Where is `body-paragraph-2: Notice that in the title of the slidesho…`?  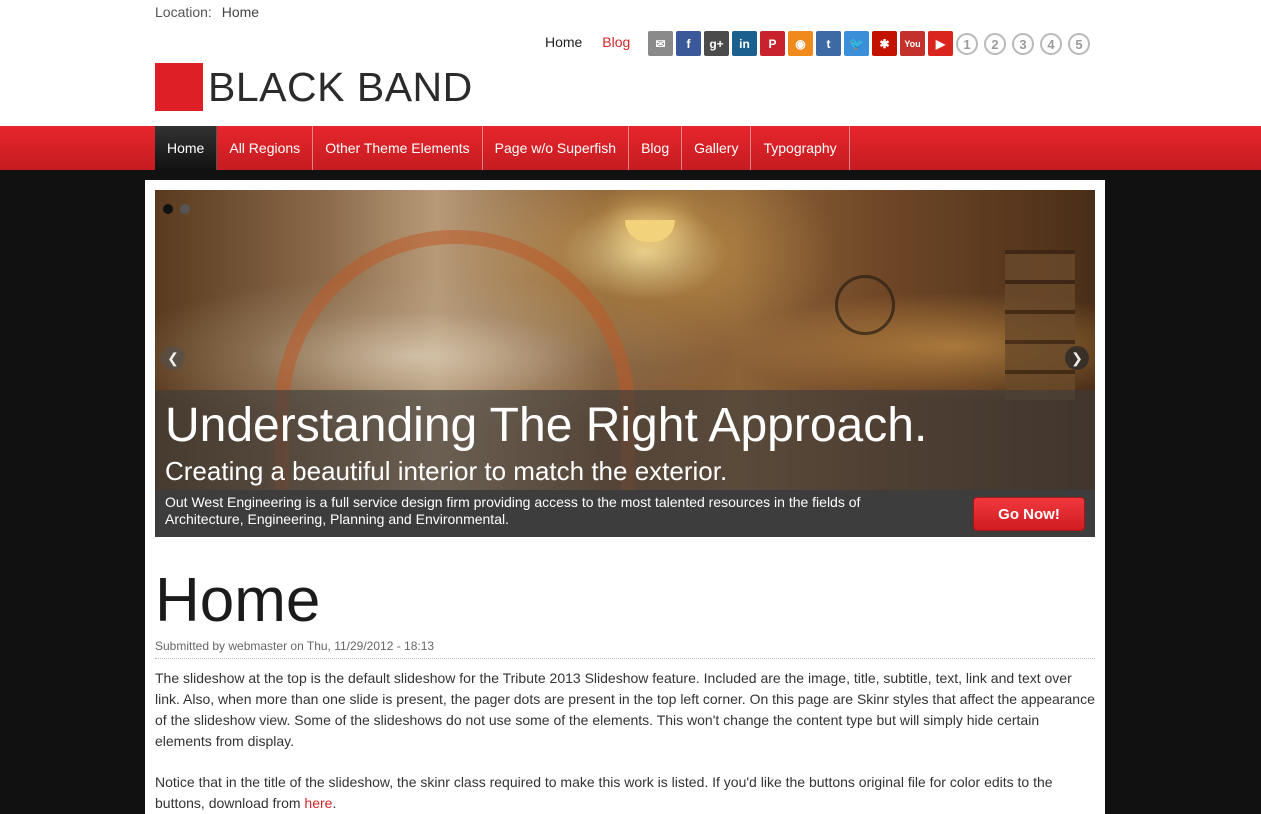 body-paragraph-2: Notice that in the title of the slidesho… is located at coordinates (626, 793).